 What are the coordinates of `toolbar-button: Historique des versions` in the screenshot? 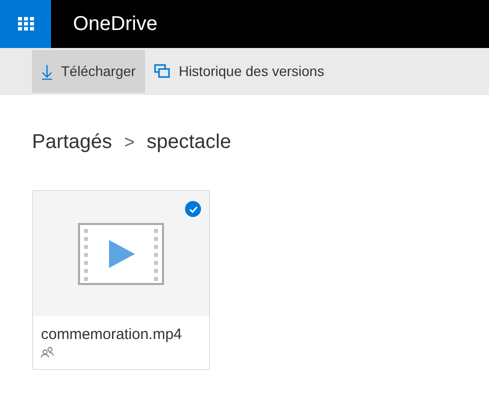 It's located at (239, 71).